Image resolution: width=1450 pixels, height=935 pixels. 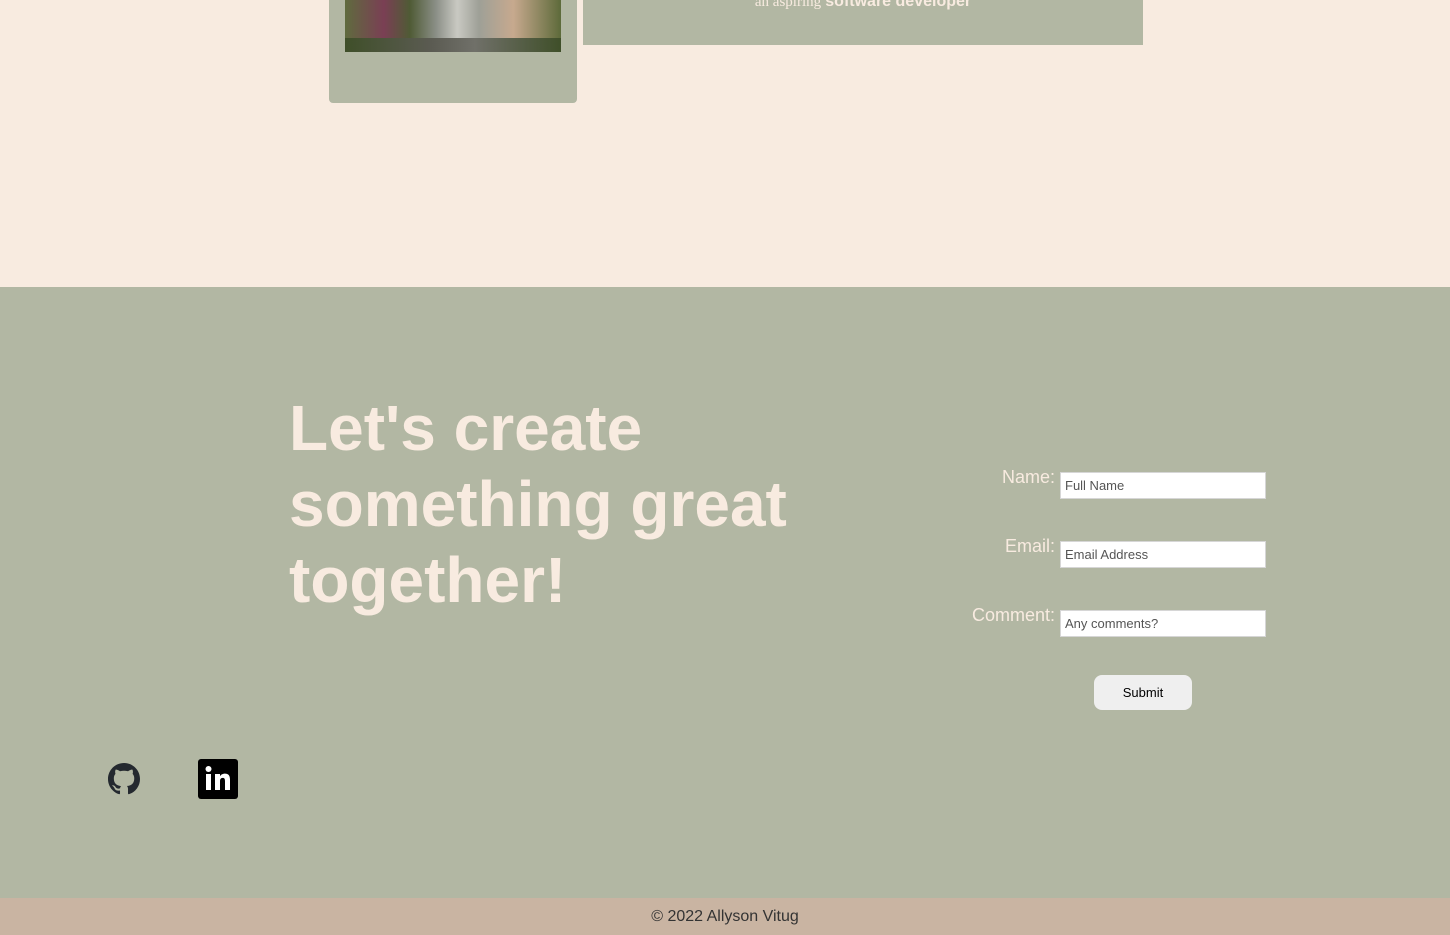 What do you see at coordinates (1029, 546) in the screenshot?
I see `email-label: Email:` at bounding box center [1029, 546].